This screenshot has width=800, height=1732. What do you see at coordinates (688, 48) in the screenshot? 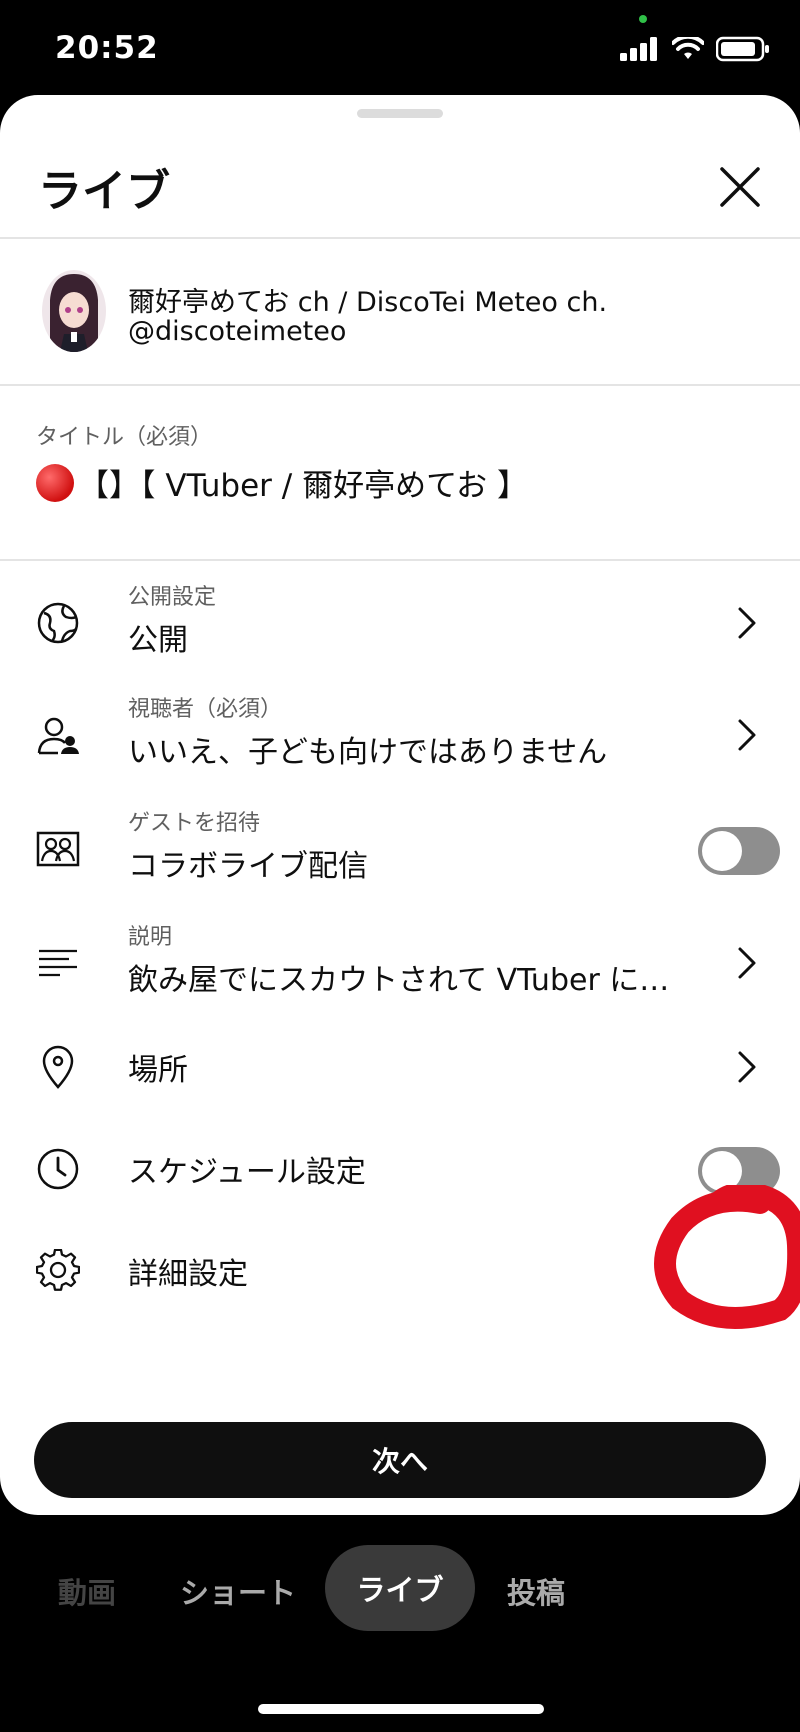
I see `wifi-icon` at bounding box center [688, 48].